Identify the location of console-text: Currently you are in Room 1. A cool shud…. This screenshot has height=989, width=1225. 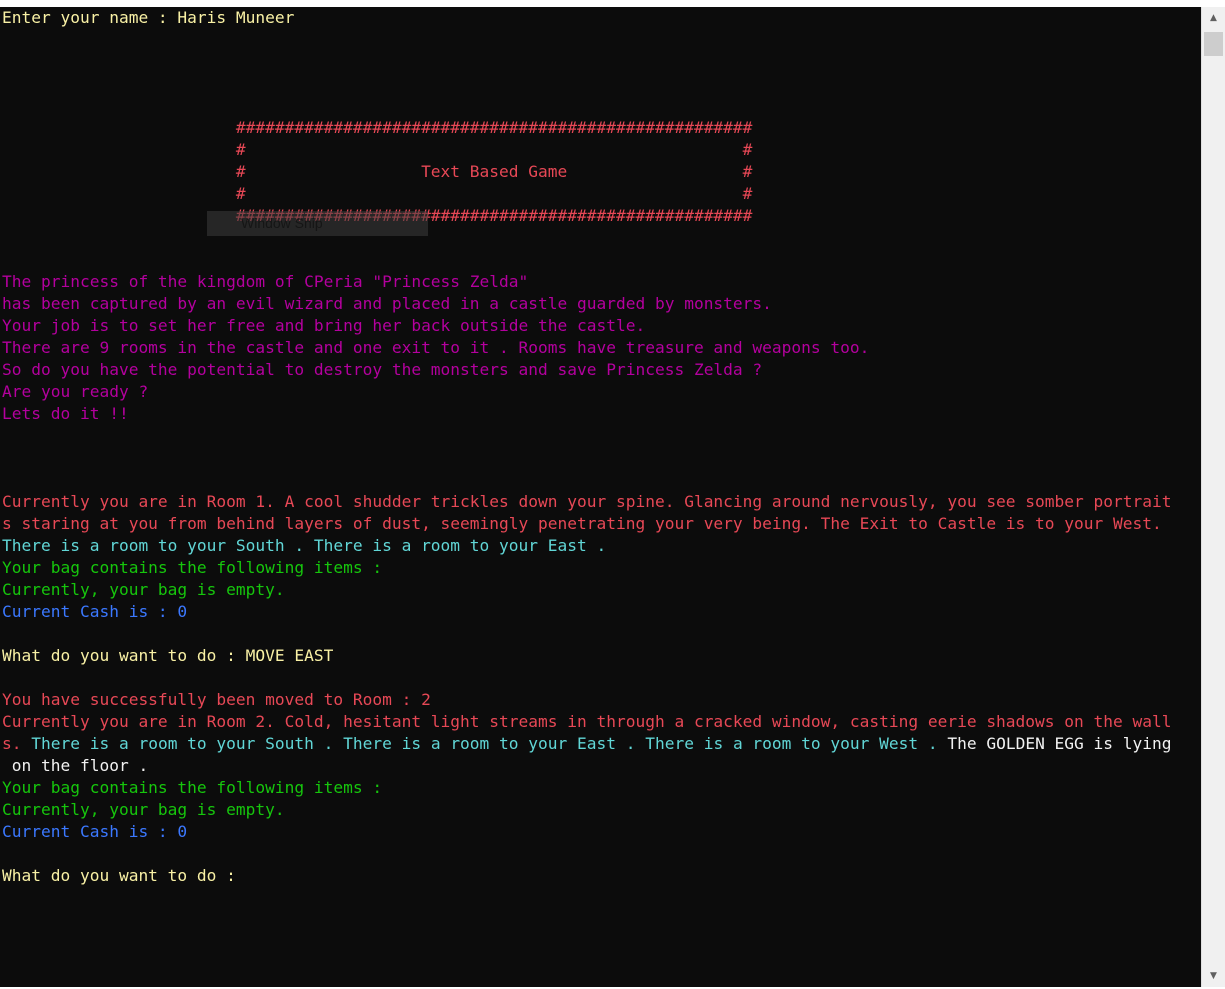
(587, 501).